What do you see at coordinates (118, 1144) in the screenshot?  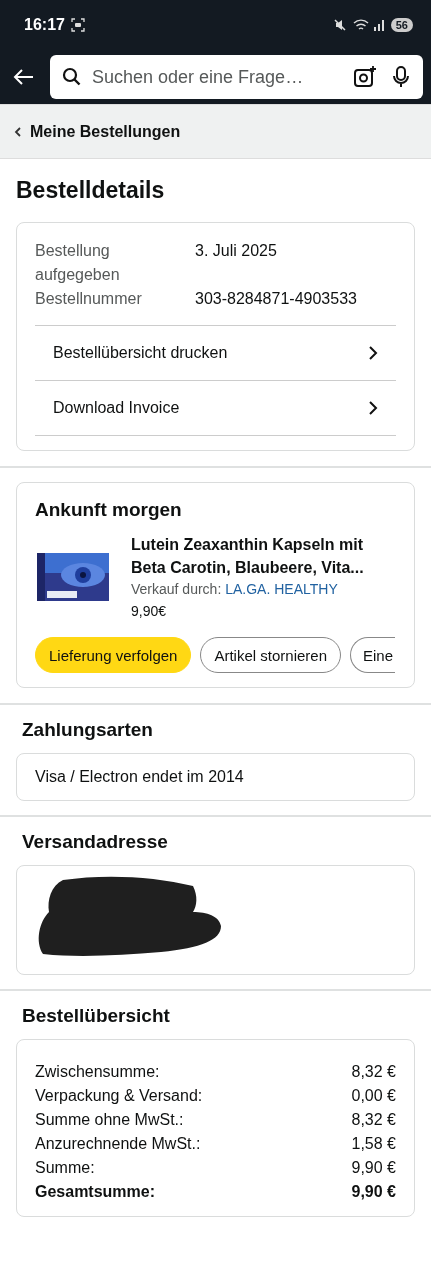 I see `summary-label: Anzurechnende MwSt.:` at bounding box center [118, 1144].